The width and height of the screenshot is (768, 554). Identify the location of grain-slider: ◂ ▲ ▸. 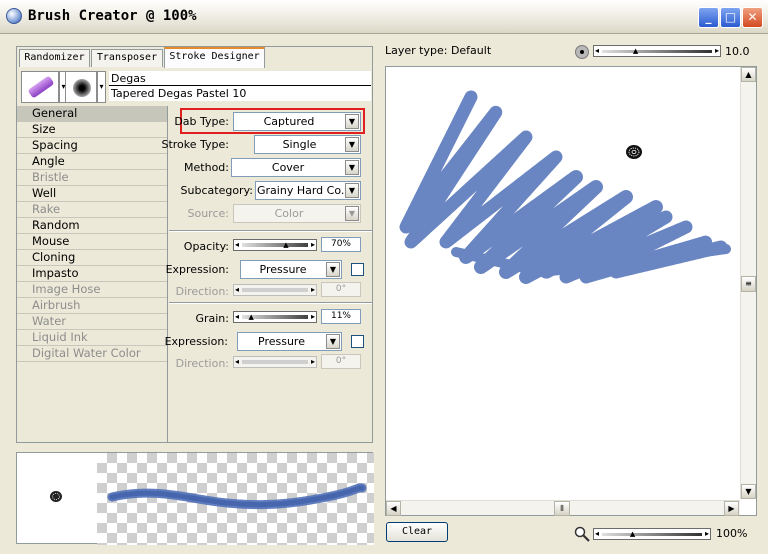
(275, 317).